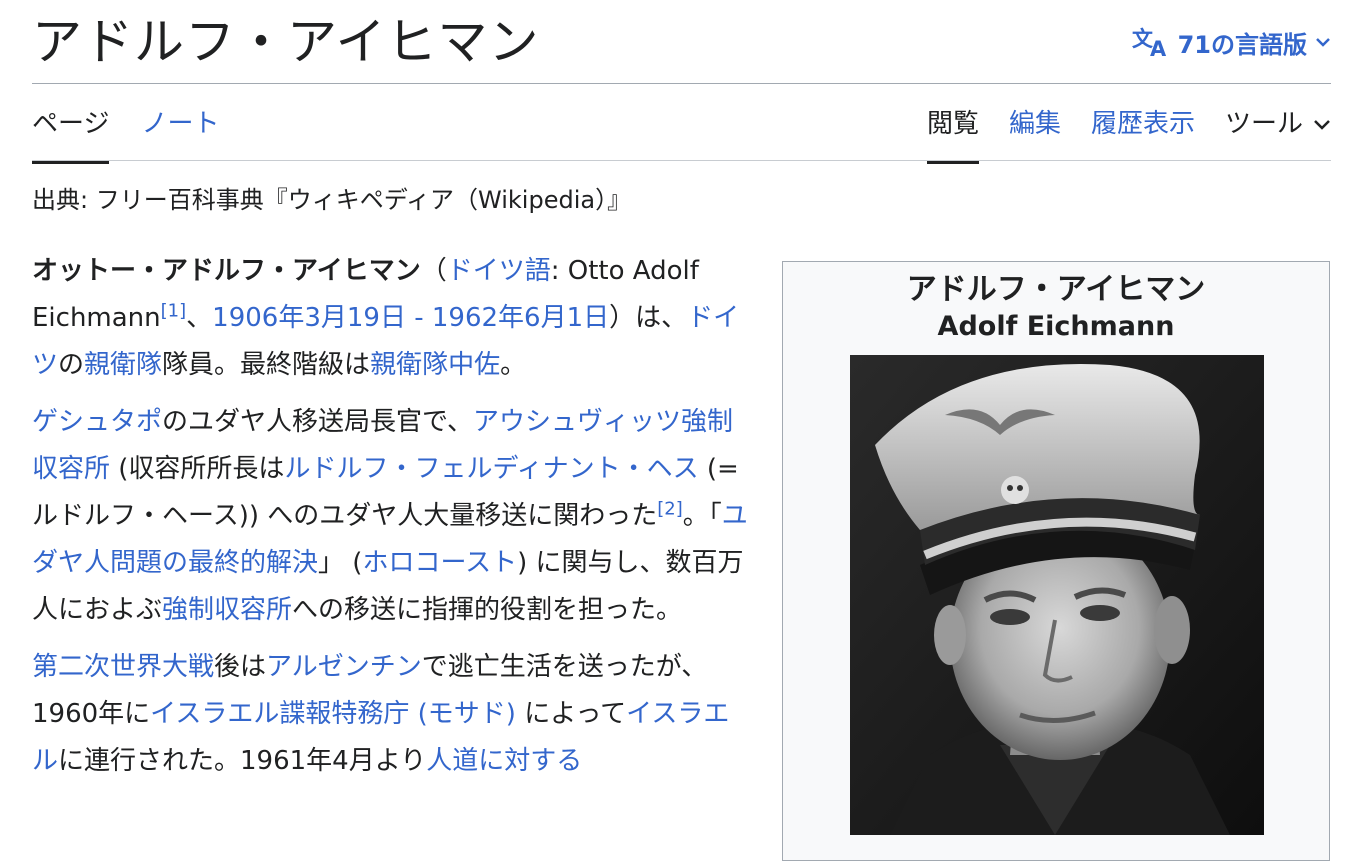 This screenshot has height=861, width=1351. Describe the element at coordinates (332, 200) in the screenshot. I see `site-subtitle: 出典: フリー百科事典『ウィキペディア（Wikipedia）』` at that location.